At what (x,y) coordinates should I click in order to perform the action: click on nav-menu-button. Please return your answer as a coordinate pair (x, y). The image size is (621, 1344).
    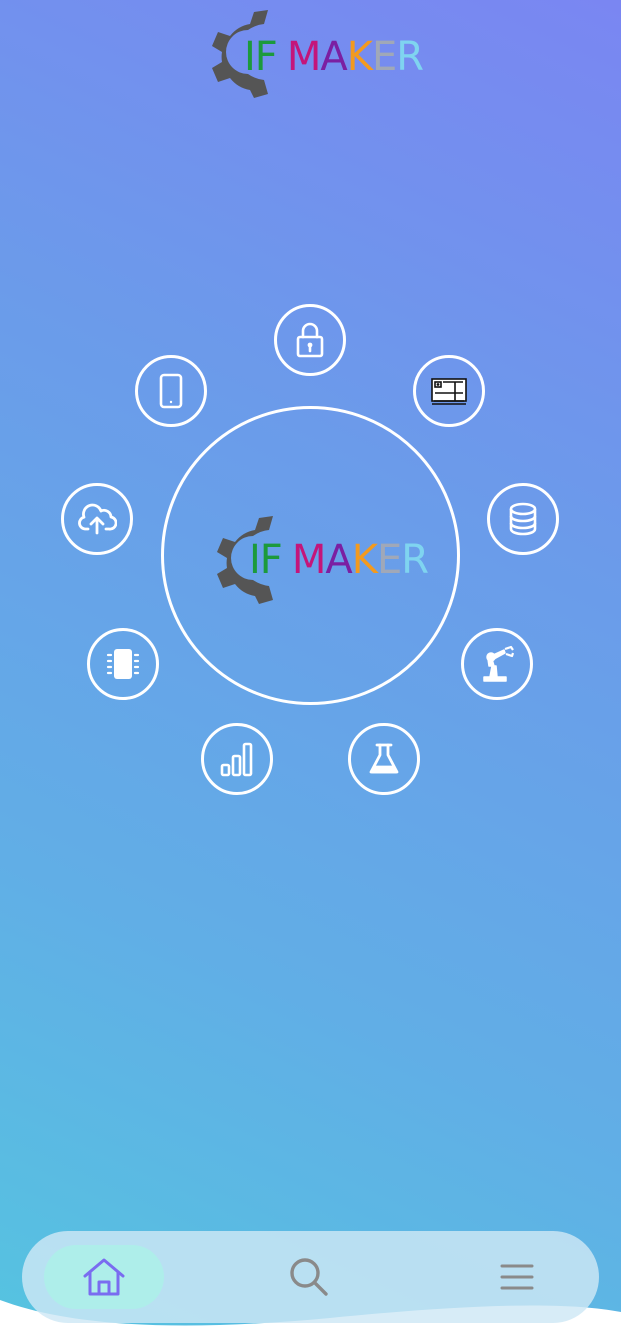
    Looking at the image, I should click on (517, 1277).